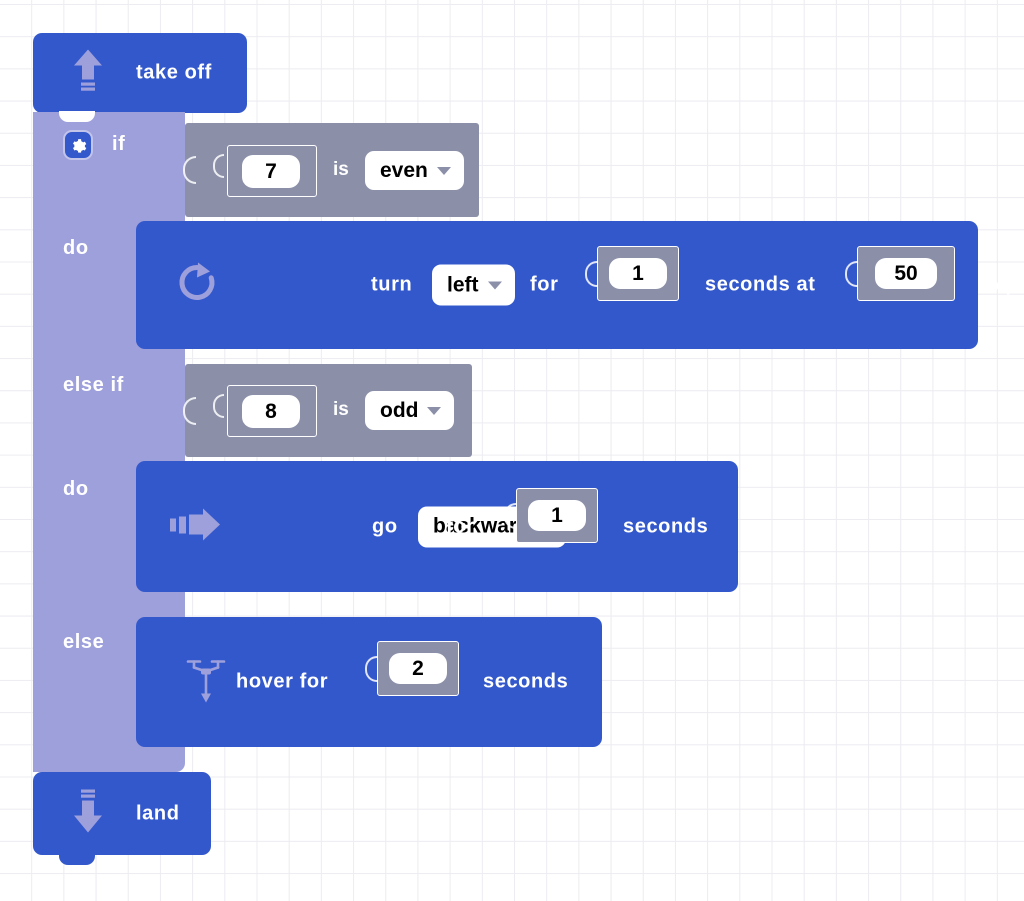 Image resolution: width=1024 pixels, height=901 pixels. I want to click on take-off-label: take off, so click(174, 72).